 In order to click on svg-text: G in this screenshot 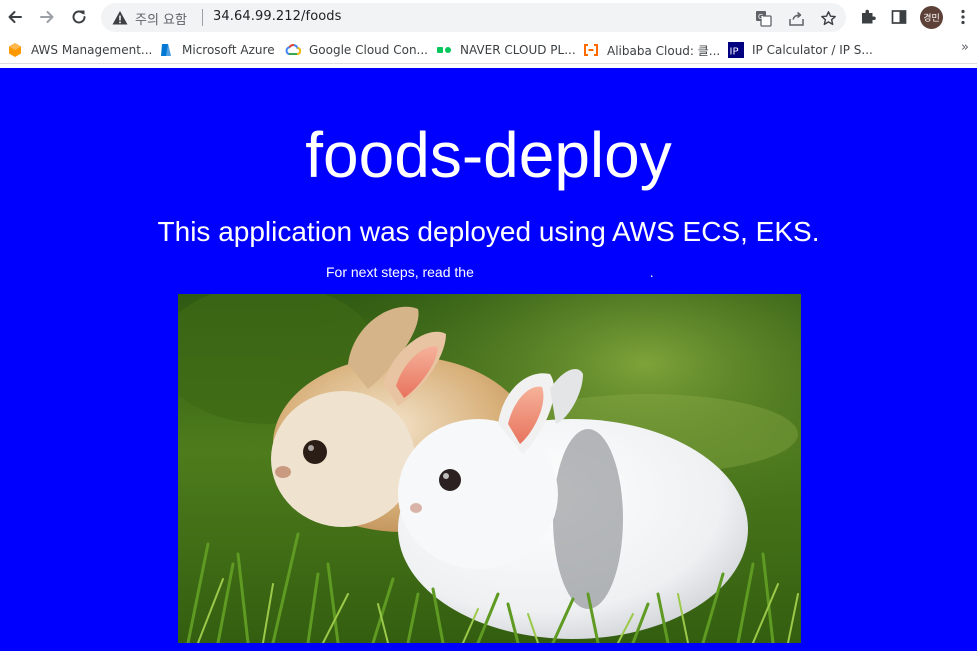, I will do `click(760, 17)`.